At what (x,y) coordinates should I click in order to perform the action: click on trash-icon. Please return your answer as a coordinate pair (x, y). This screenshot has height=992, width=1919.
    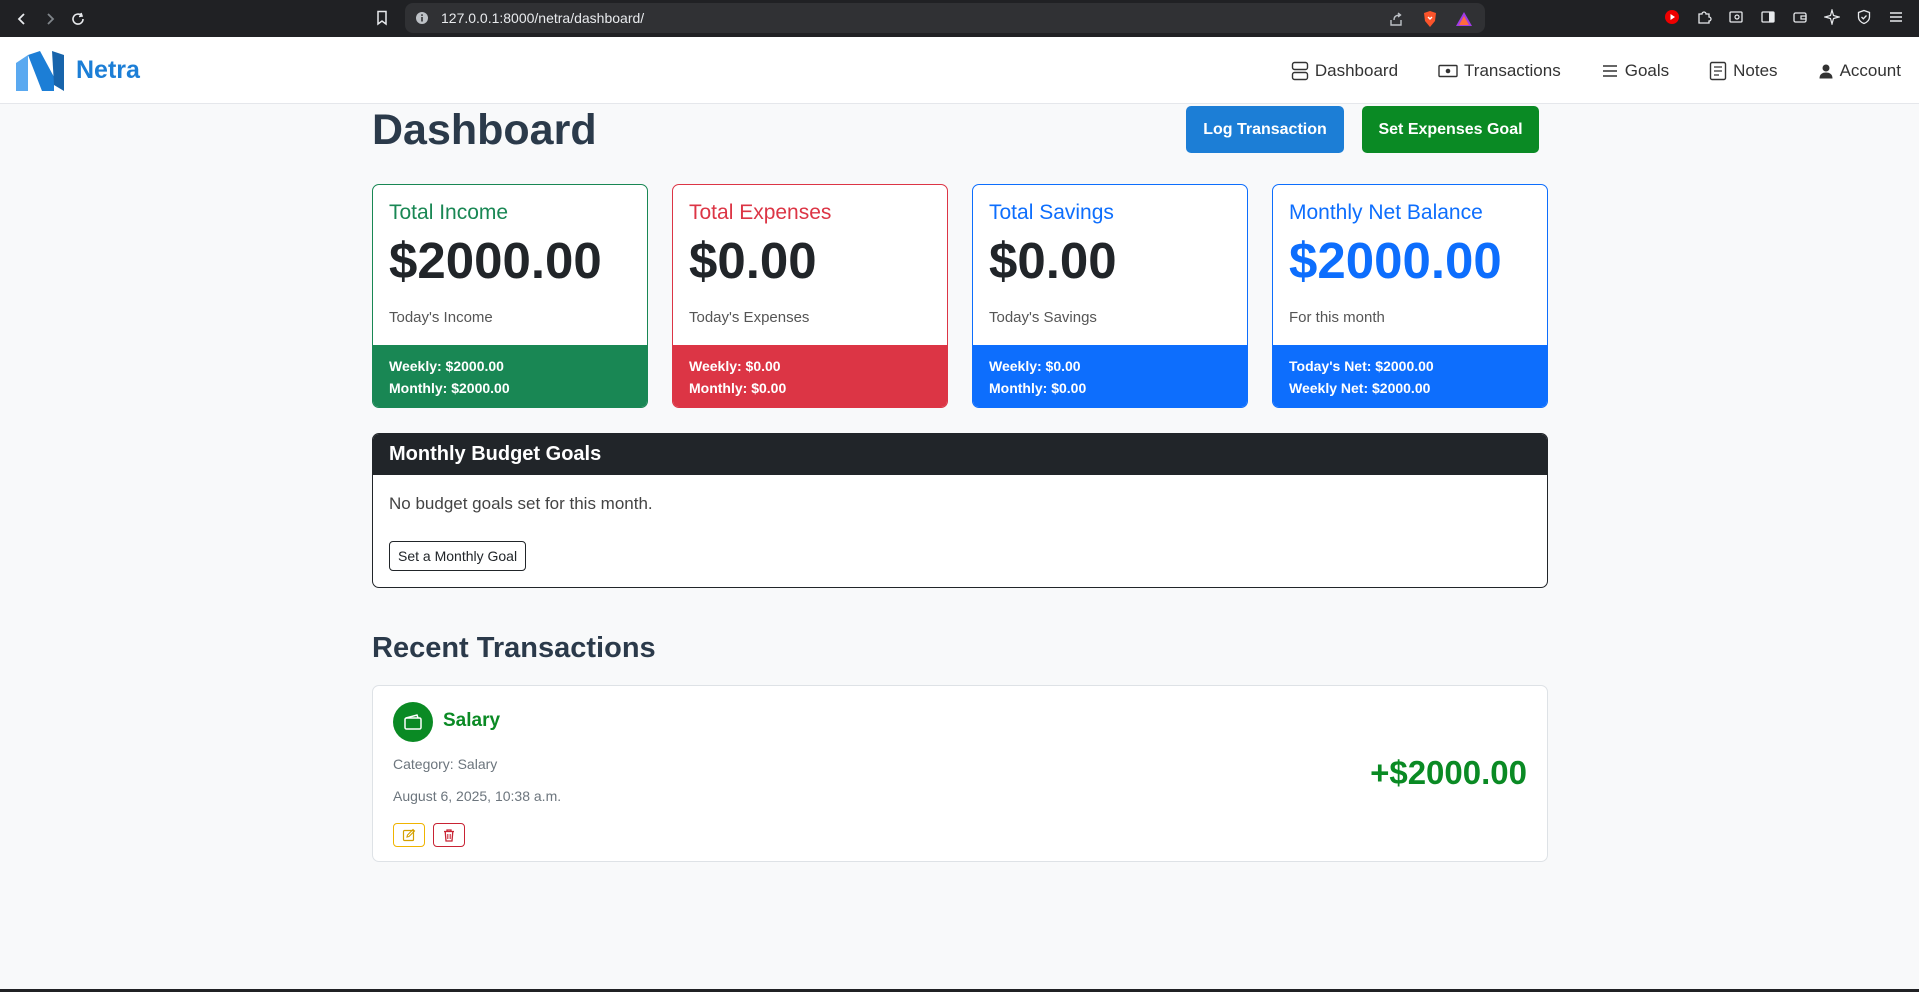
    Looking at the image, I should click on (449, 835).